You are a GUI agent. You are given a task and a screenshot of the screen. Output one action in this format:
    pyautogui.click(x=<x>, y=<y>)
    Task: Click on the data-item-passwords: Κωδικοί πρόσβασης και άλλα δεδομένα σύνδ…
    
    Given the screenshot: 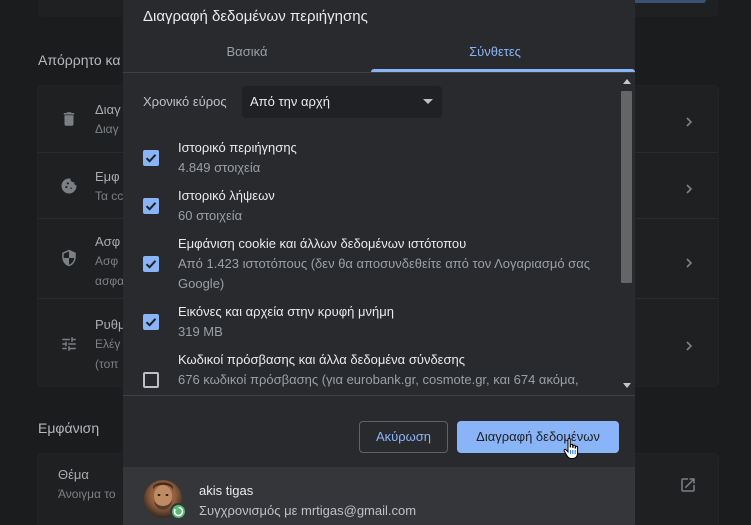 What is the action you would take?
    pyautogui.click(x=371, y=371)
    